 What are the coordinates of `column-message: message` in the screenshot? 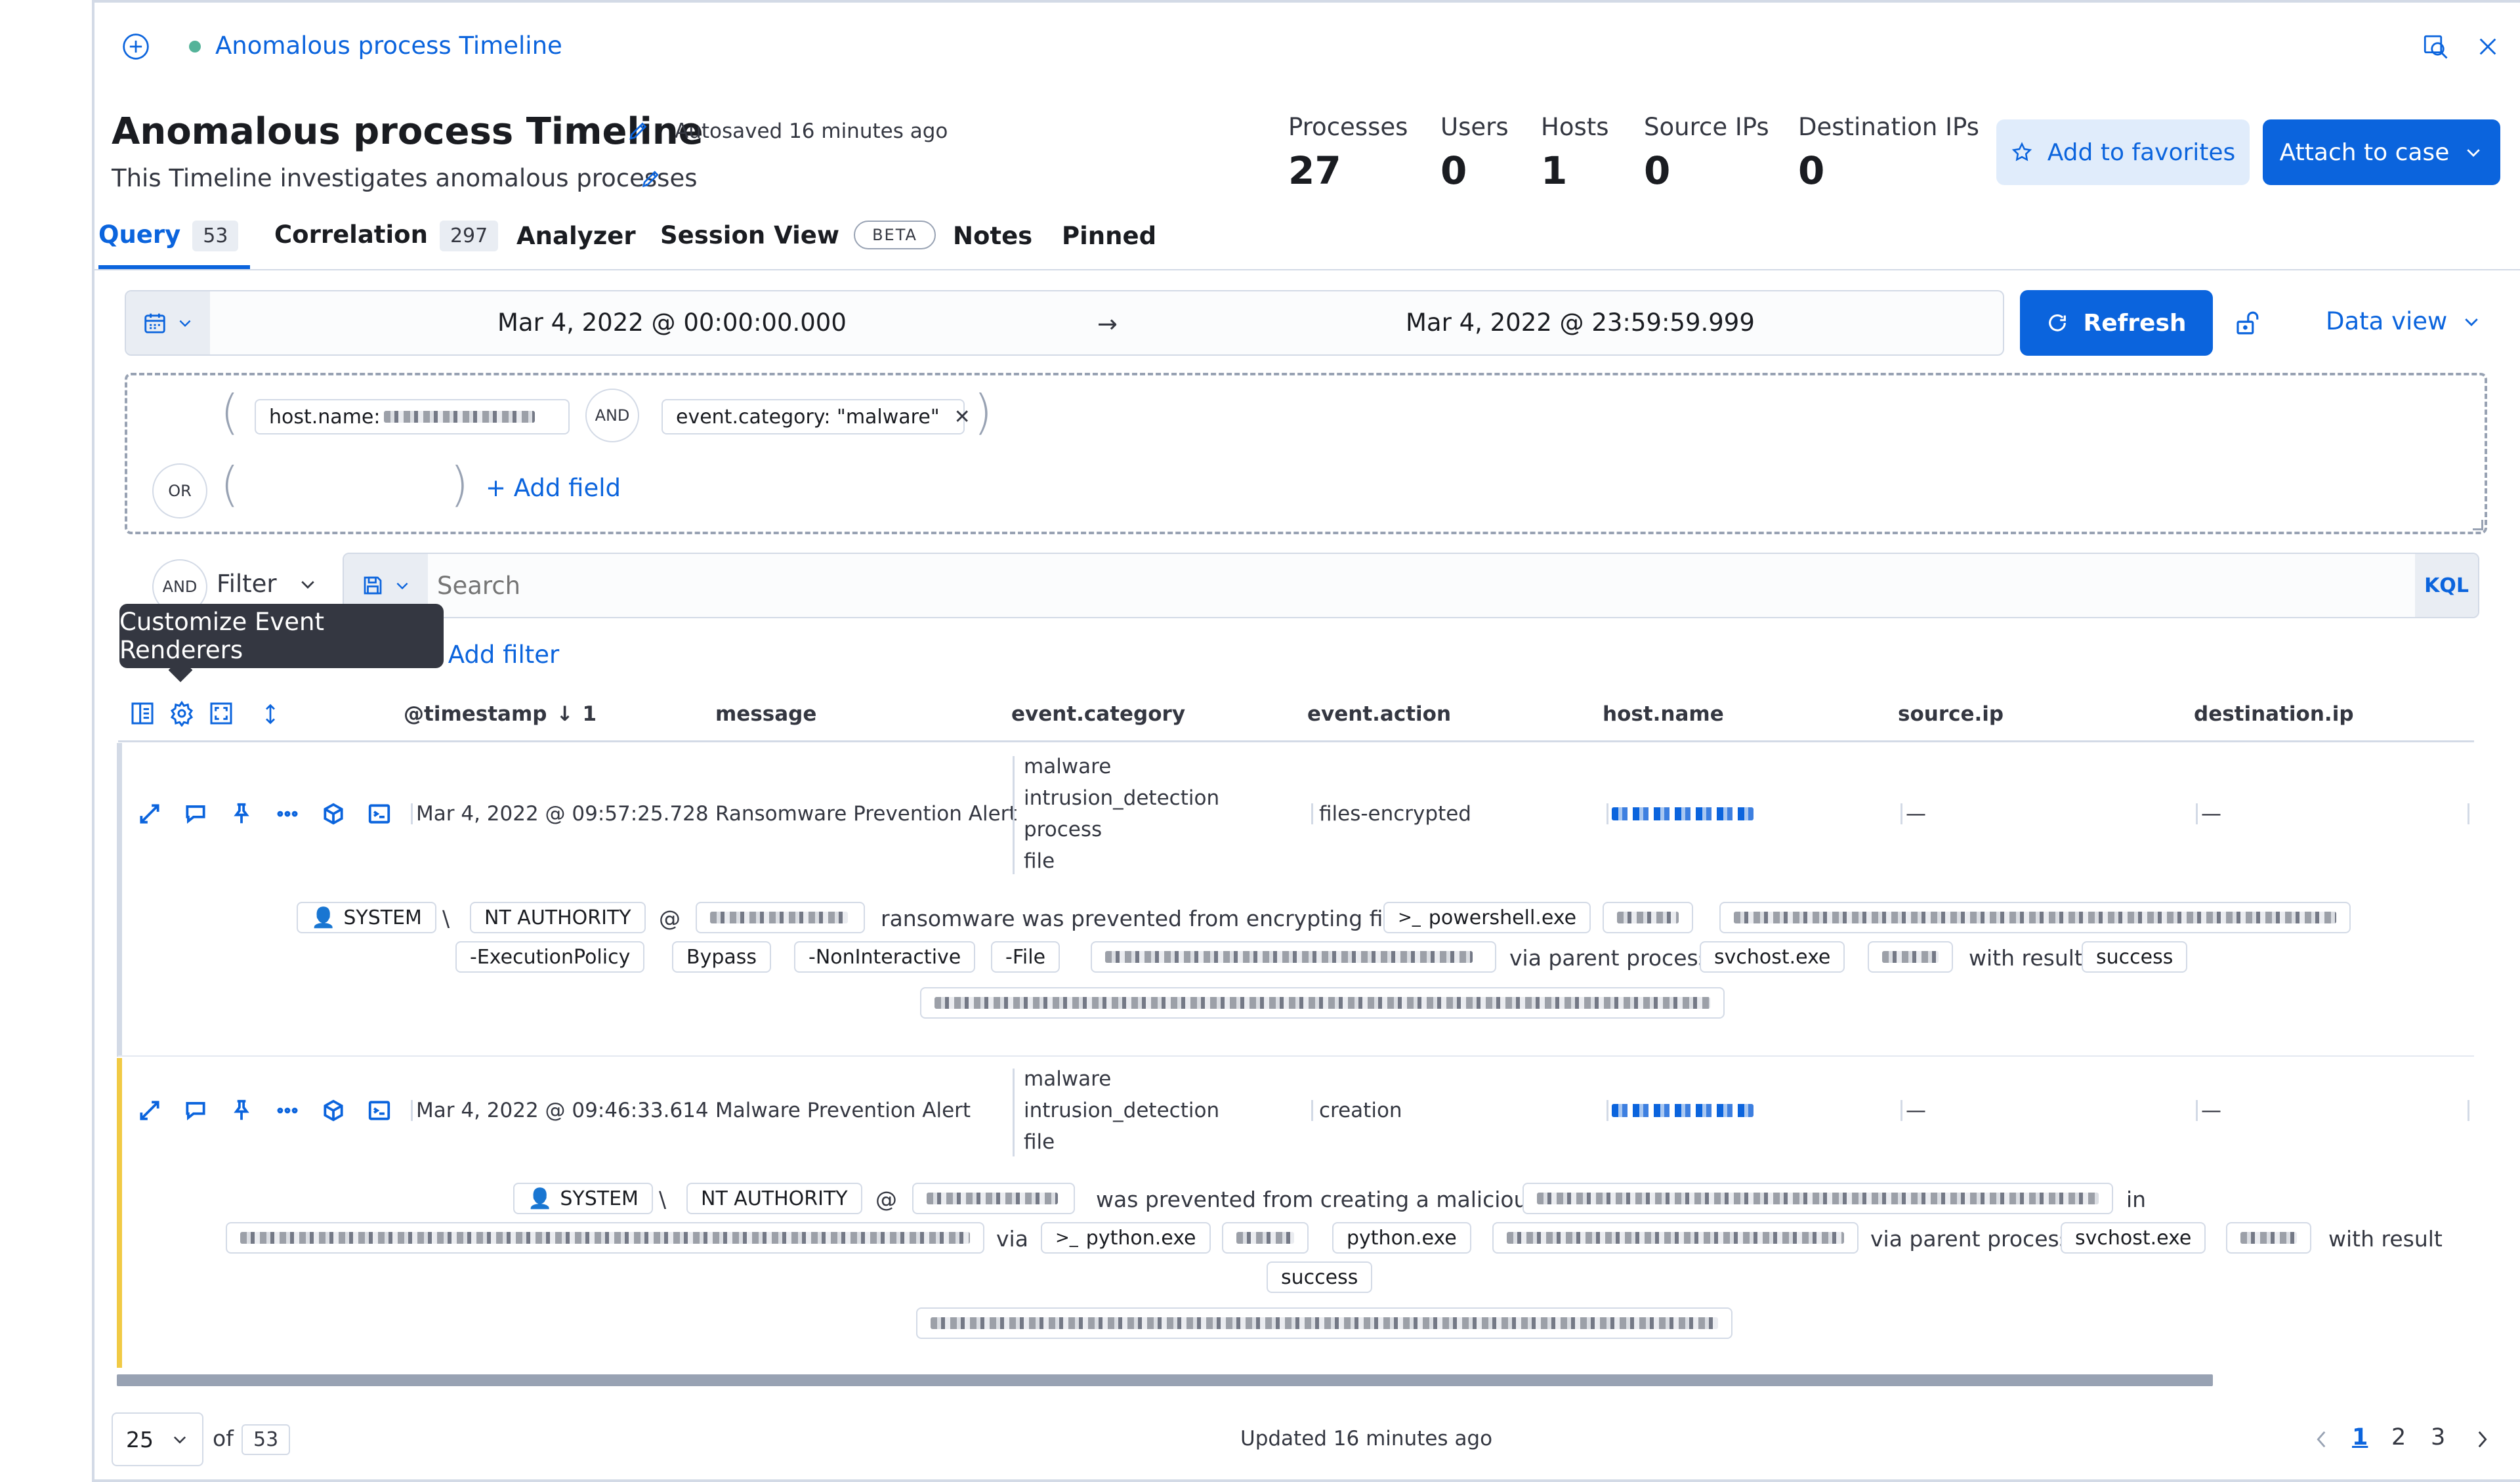 It's located at (765, 714).